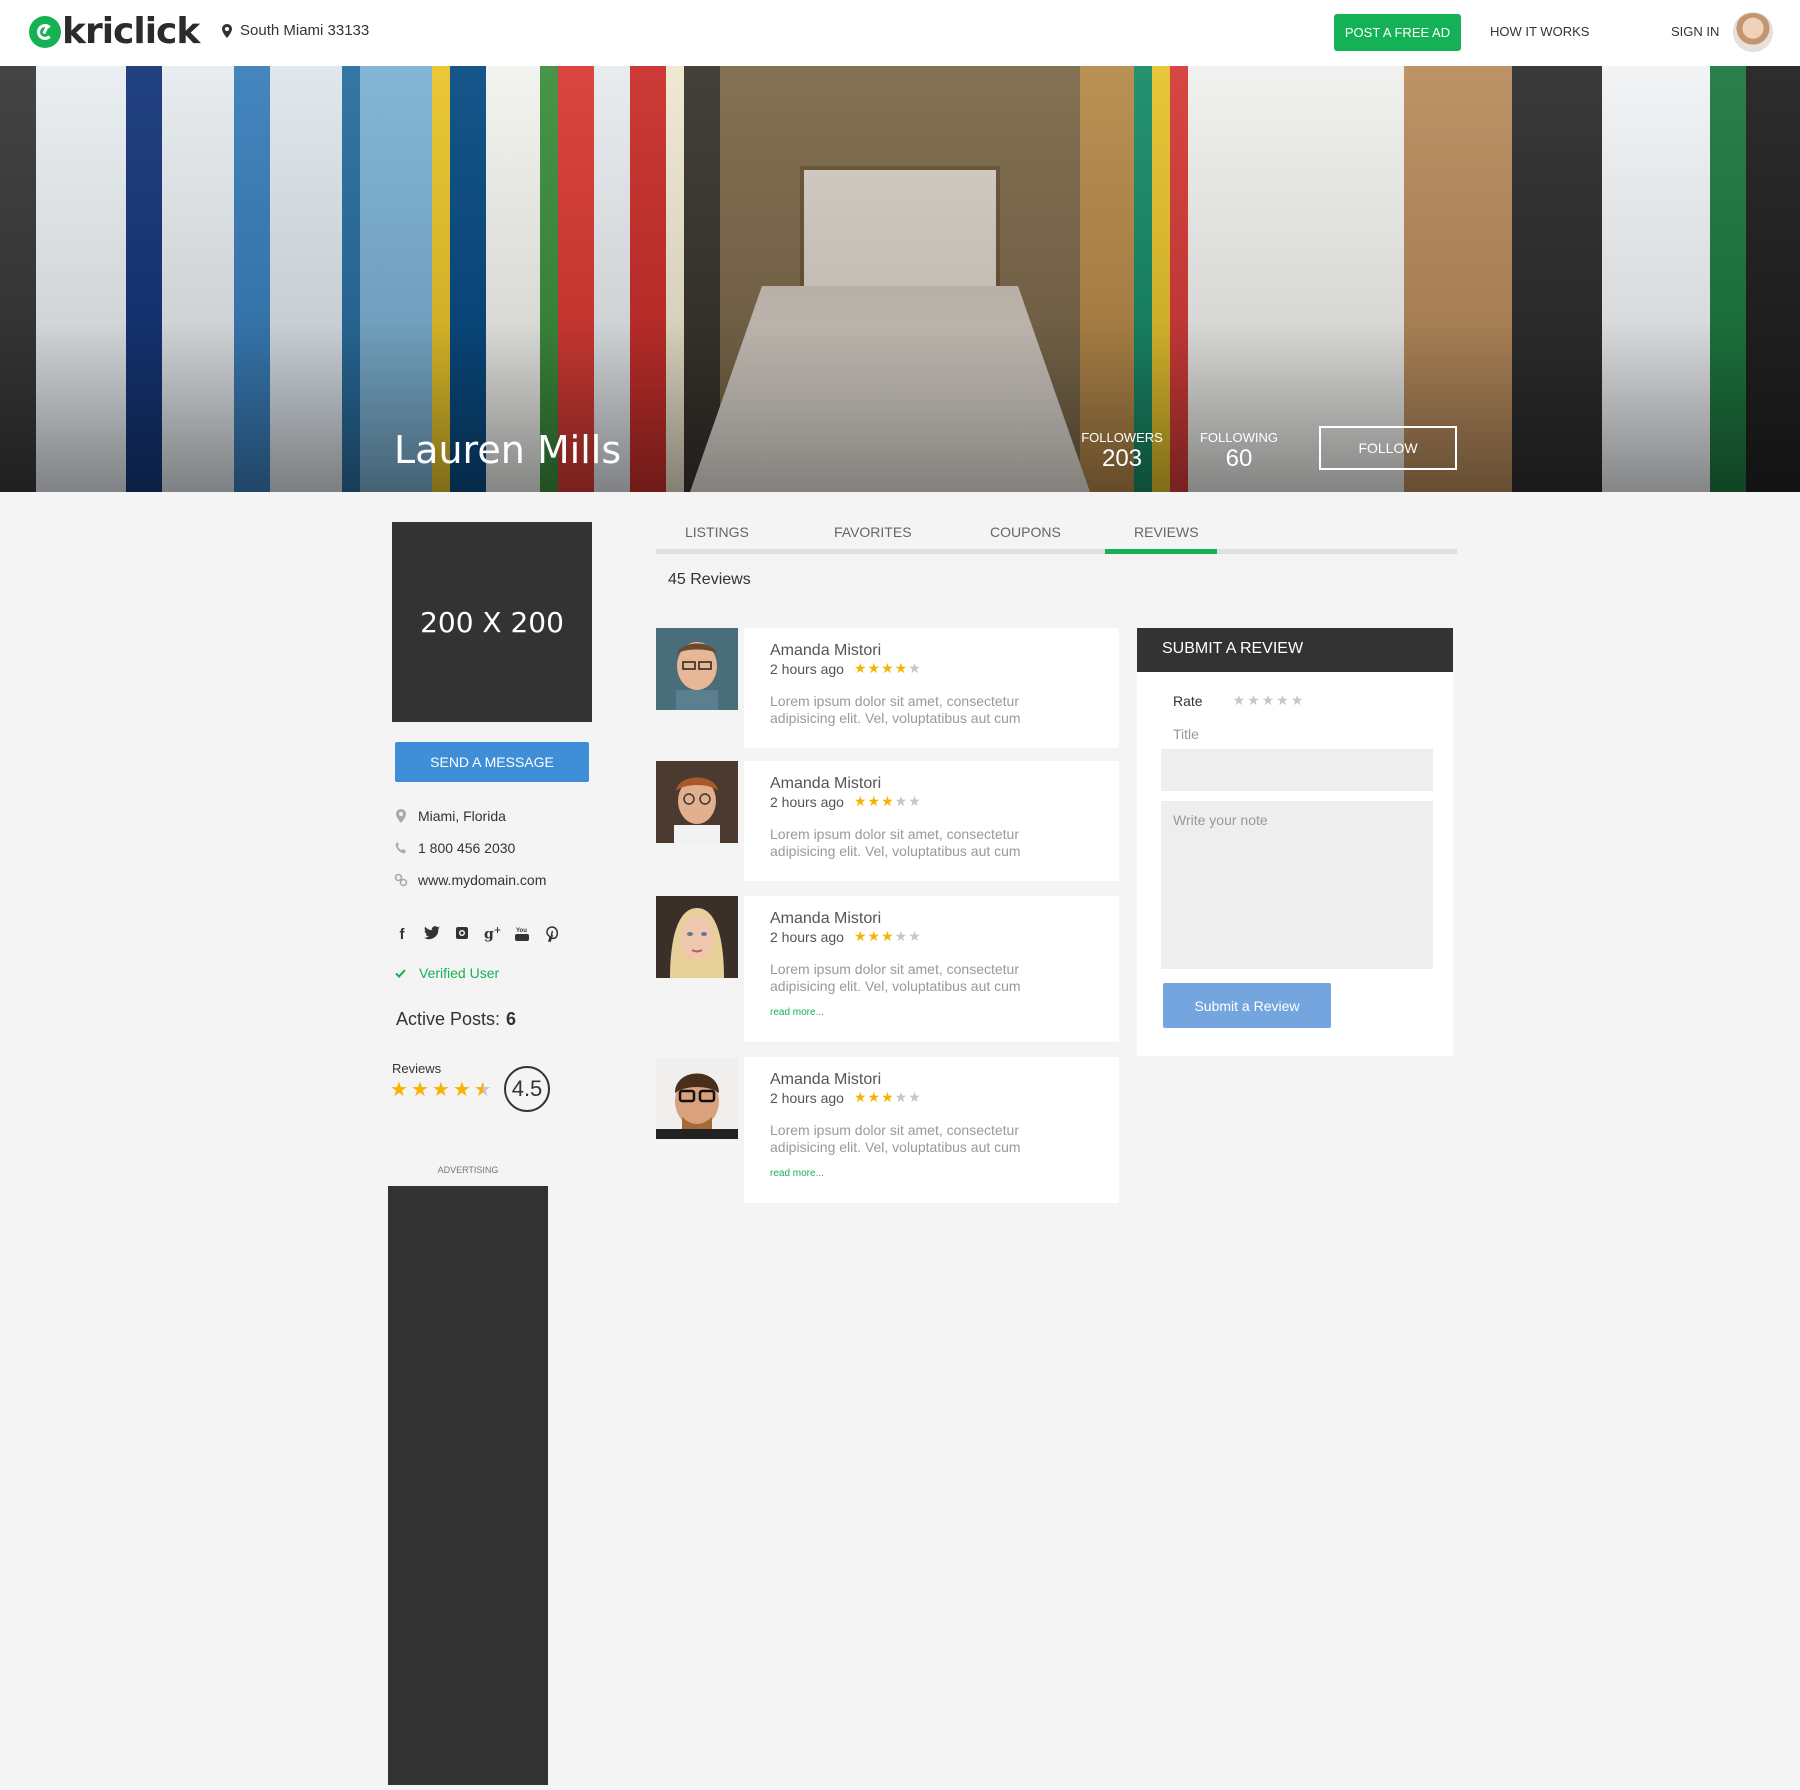  I want to click on follow-button: FOLLOW, so click(1388, 448).